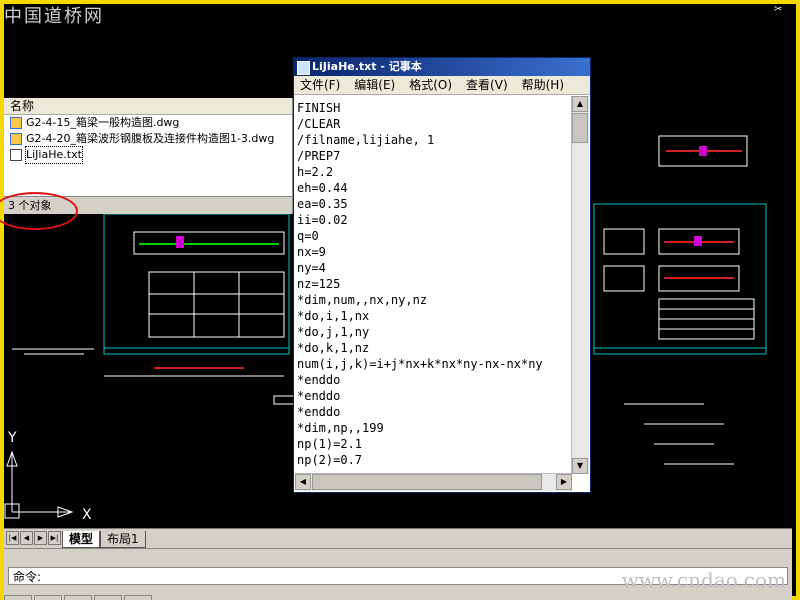 The image size is (800, 600). Describe the element at coordinates (16, 155) in the screenshot. I see `text-file-icon` at that location.